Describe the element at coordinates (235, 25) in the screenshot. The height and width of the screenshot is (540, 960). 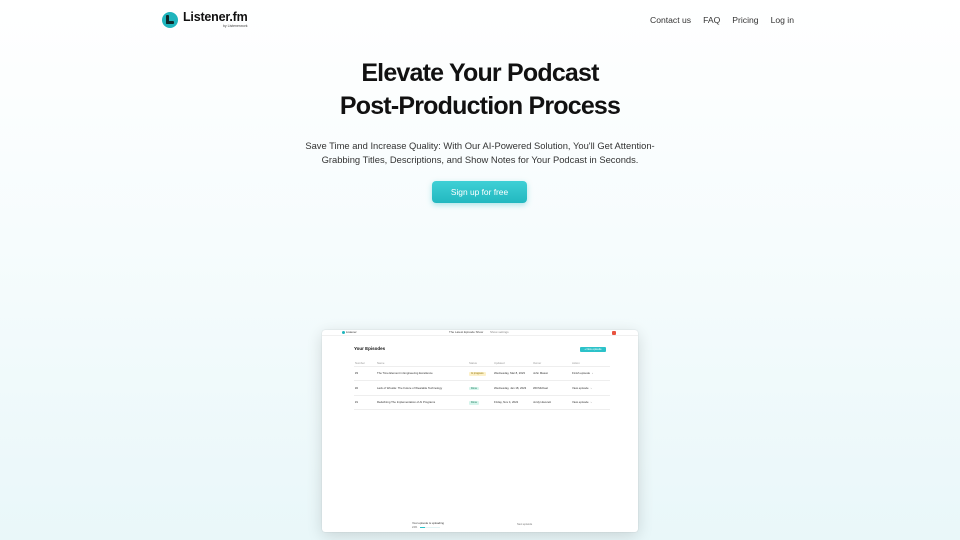
I see `brand-subtitle: by Listenerwork` at that location.